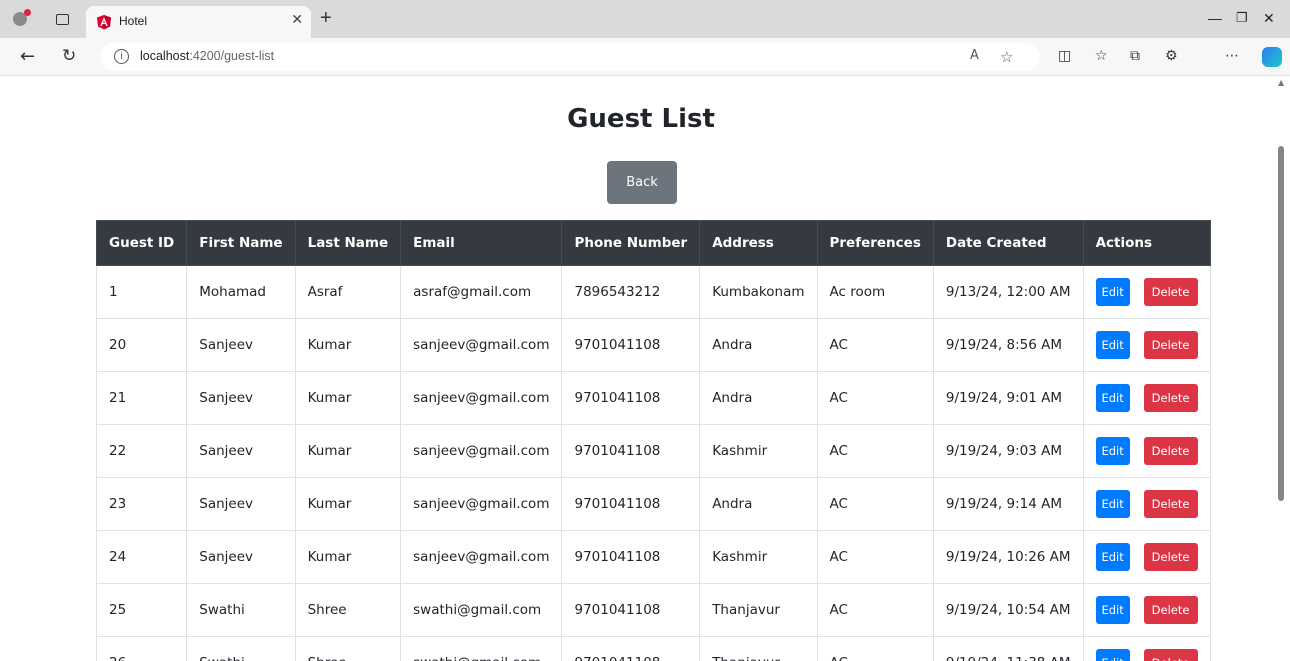 The height and width of the screenshot is (661, 1290). I want to click on cell-date-created: 9/13/24, 12:00 AM, so click(1008, 292).